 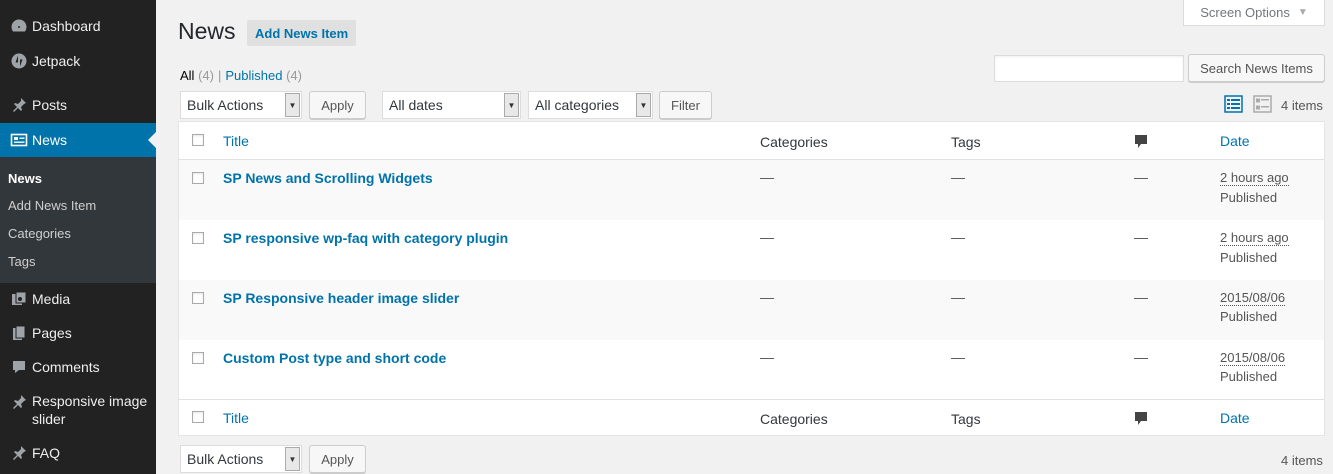 What do you see at coordinates (25, 178) in the screenshot?
I see `submenu-item-news: News` at bounding box center [25, 178].